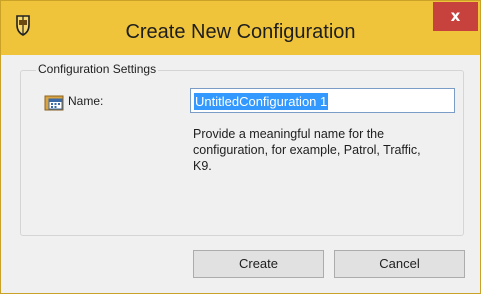 The width and height of the screenshot is (481, 294). What do you see at coordinates (455, 16) in the screenshot?
I see `close-button: x` at bounding box center [455, 16].